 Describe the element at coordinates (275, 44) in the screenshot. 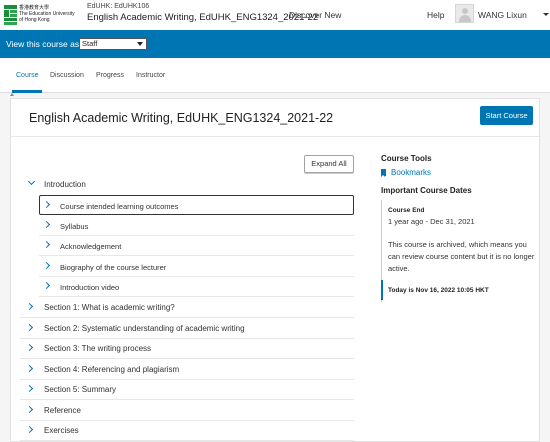

I see `view-as-bar: View this course as: Staff` at that location.